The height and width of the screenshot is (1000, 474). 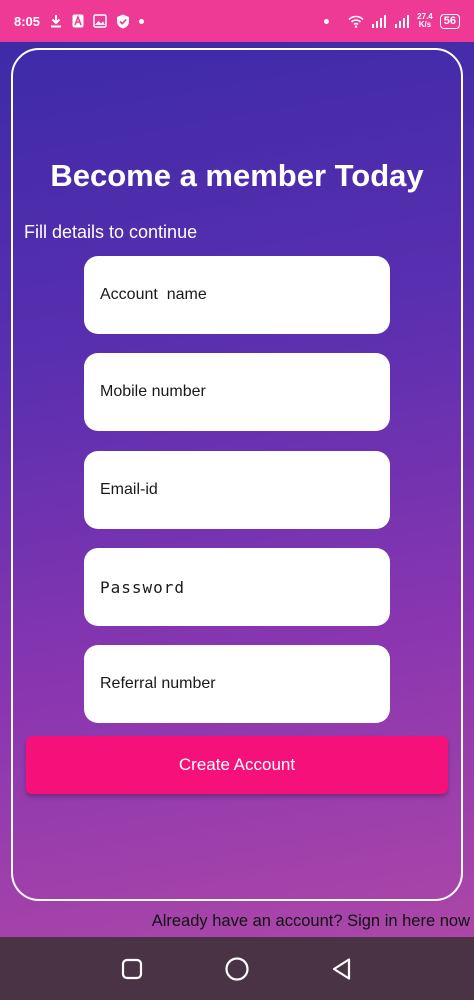 What do you see at coordinates (237, 295) in the screenshot?
I see `account-name-input` at bounding box center [237, 295].